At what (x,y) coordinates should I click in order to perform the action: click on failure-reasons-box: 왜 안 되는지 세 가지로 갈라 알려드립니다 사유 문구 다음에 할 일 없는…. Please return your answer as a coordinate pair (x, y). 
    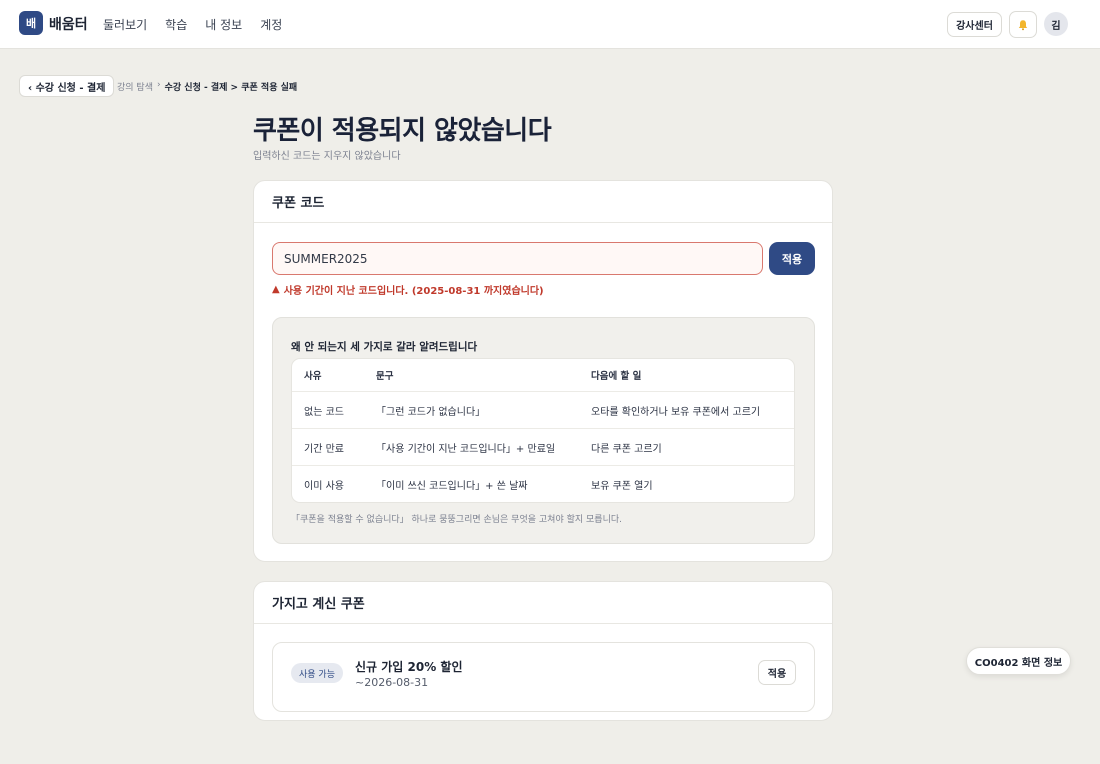
    Looking at the image, I should click on (543, 430).